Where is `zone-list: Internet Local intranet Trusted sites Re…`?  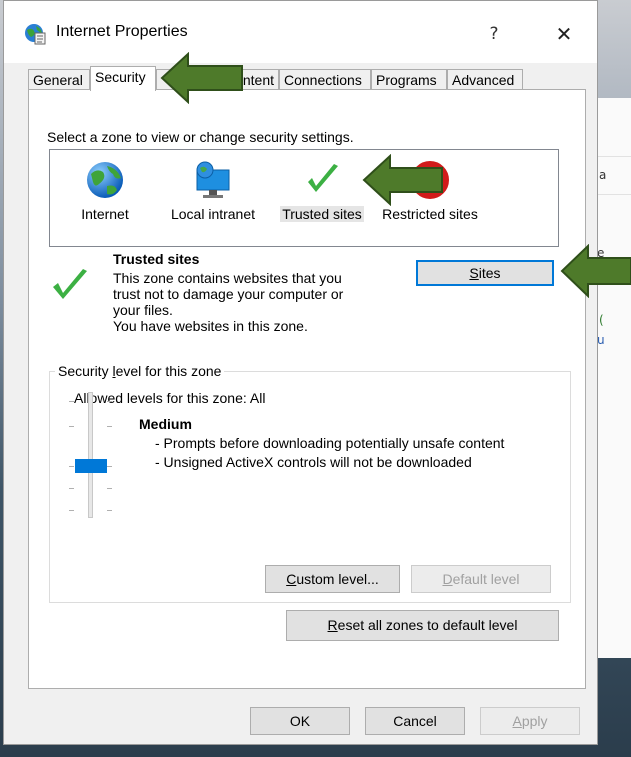 zone-list: Internet Local intranet Trusted sites Re… is located at coordinates (304, 198).